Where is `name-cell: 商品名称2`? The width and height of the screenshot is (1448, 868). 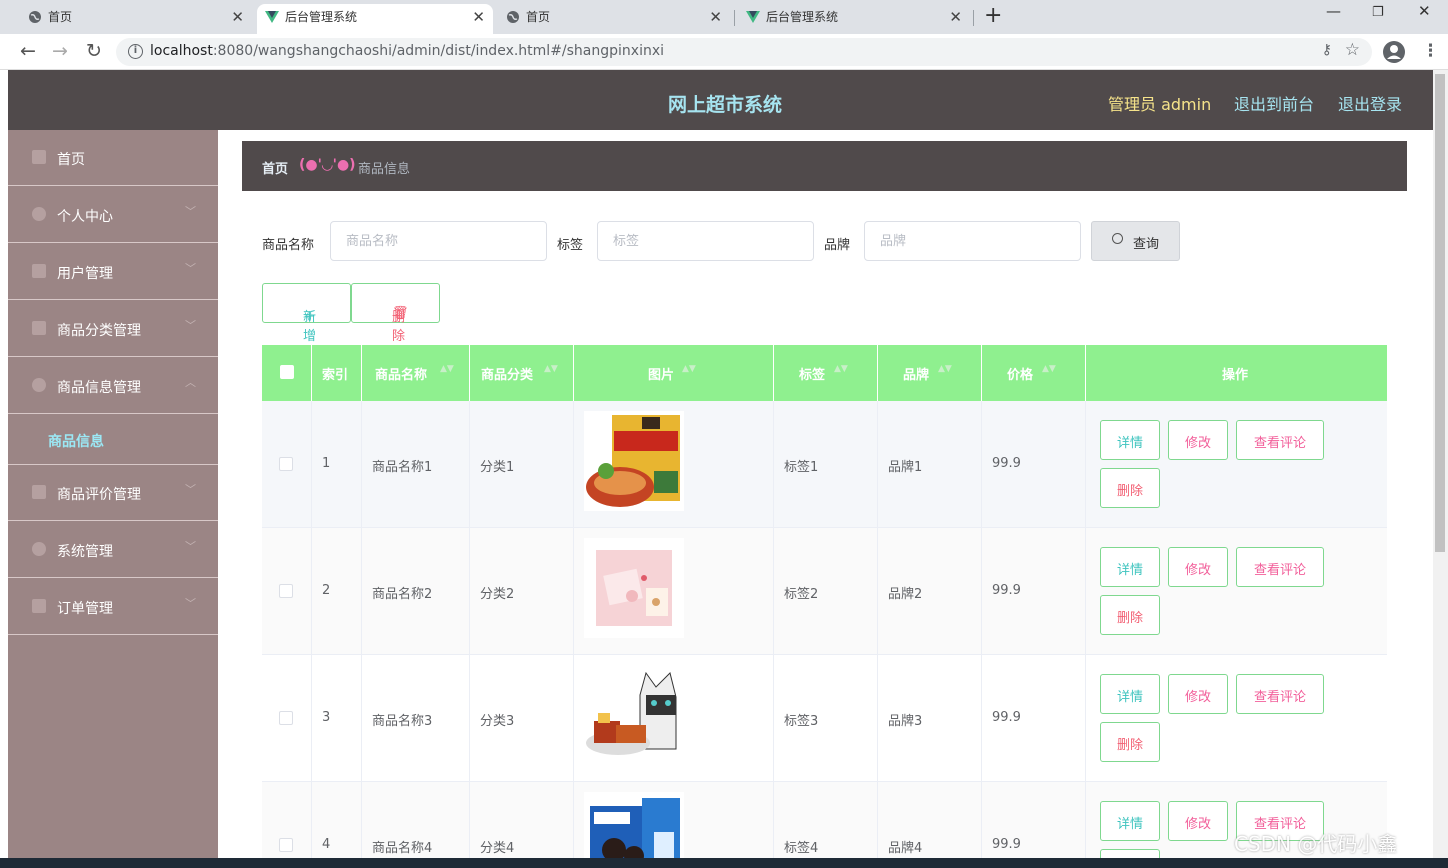 name-cell: 商品名称2 is located at coordinates (416, 591).